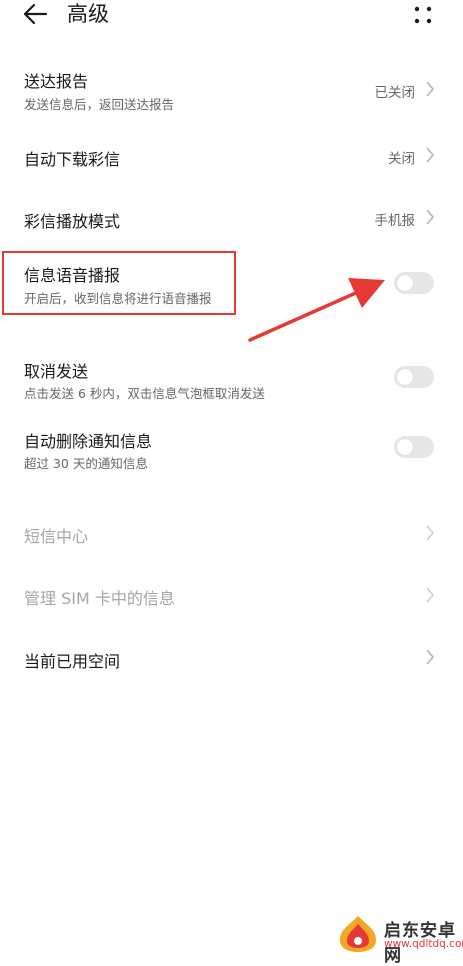  Describe the element at coordinates (231, 90) in the screenshot. I see `setting-delivery-report: 送达报告 发送信息后，返回送达报告 已关闭` at that location.